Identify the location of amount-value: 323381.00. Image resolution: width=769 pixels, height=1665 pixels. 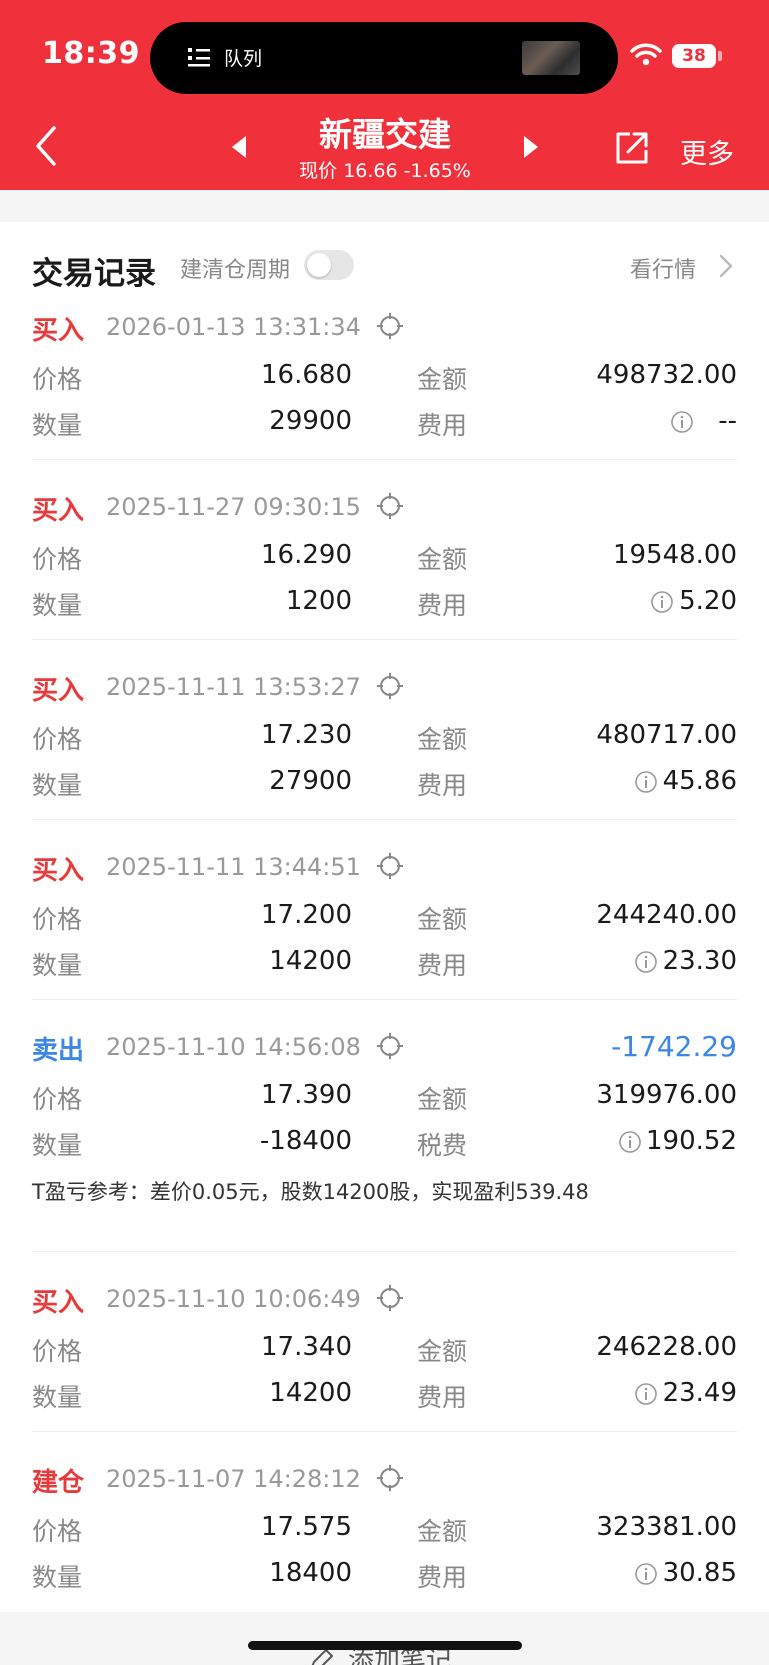
(666, 1527).